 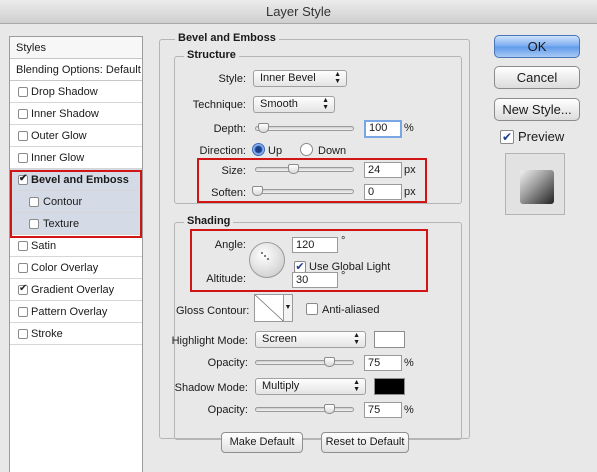 What do you see at coordinates (258, 149) in the screenshot?
I see `direction-up-radio` at bounding box center [258, 149].